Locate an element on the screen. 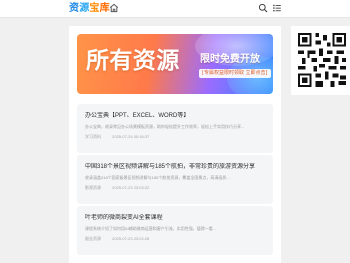 This screenshot has height=263, width=350. post-meta: 副业资源 2025-07-23 23:02:28 is located at coordinates (117, 239).